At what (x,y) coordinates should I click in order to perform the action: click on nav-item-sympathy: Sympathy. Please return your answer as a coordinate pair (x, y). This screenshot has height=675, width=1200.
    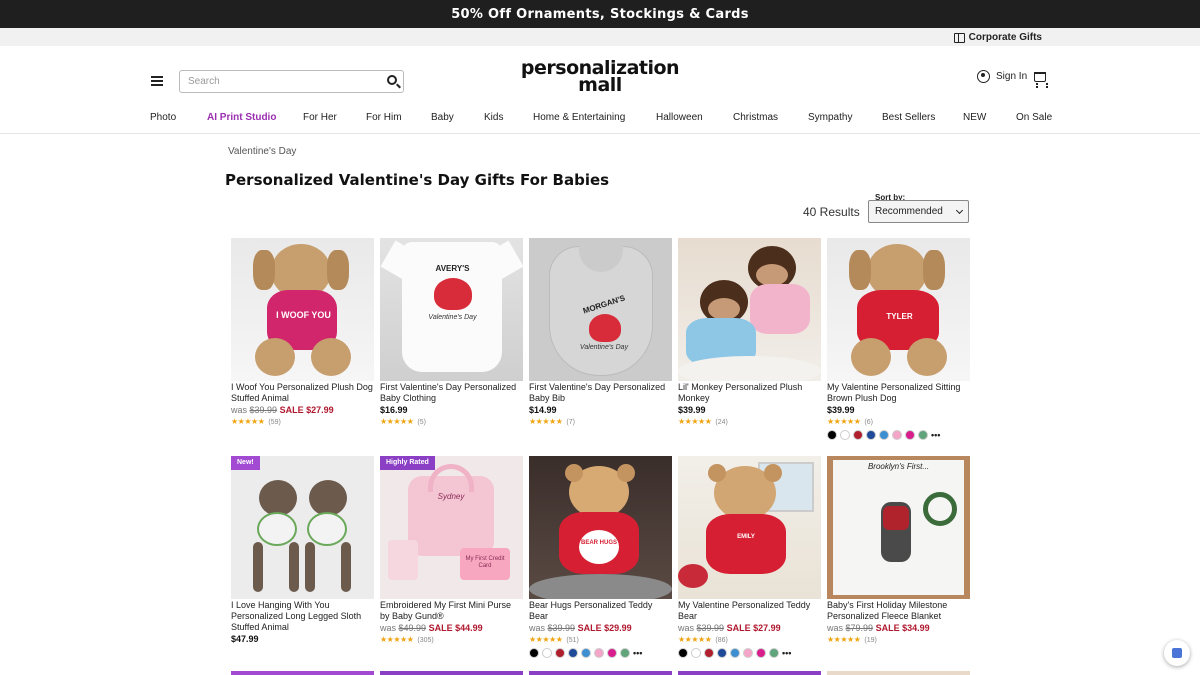
    Looking at the image, I should click on (830, 117).